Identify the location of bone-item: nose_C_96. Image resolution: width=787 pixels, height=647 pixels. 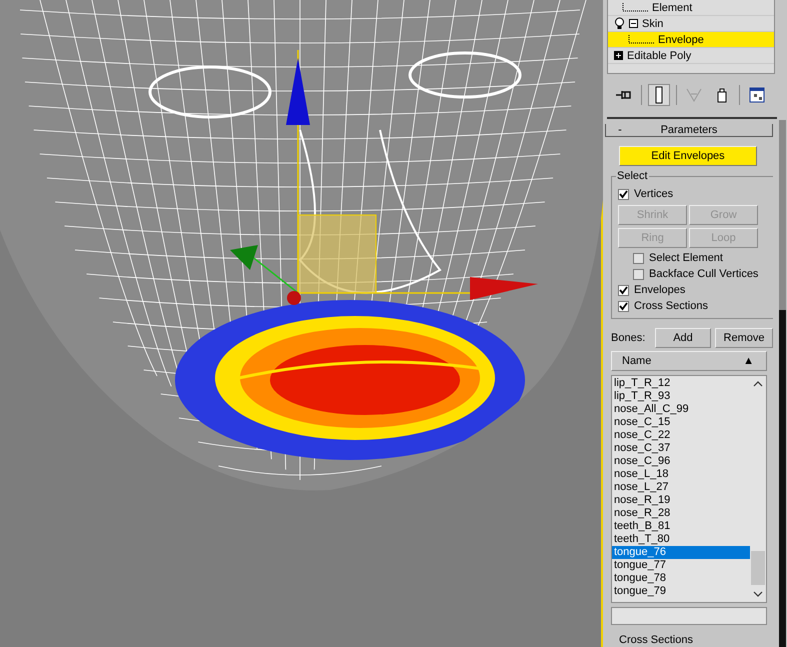
(681, 461).